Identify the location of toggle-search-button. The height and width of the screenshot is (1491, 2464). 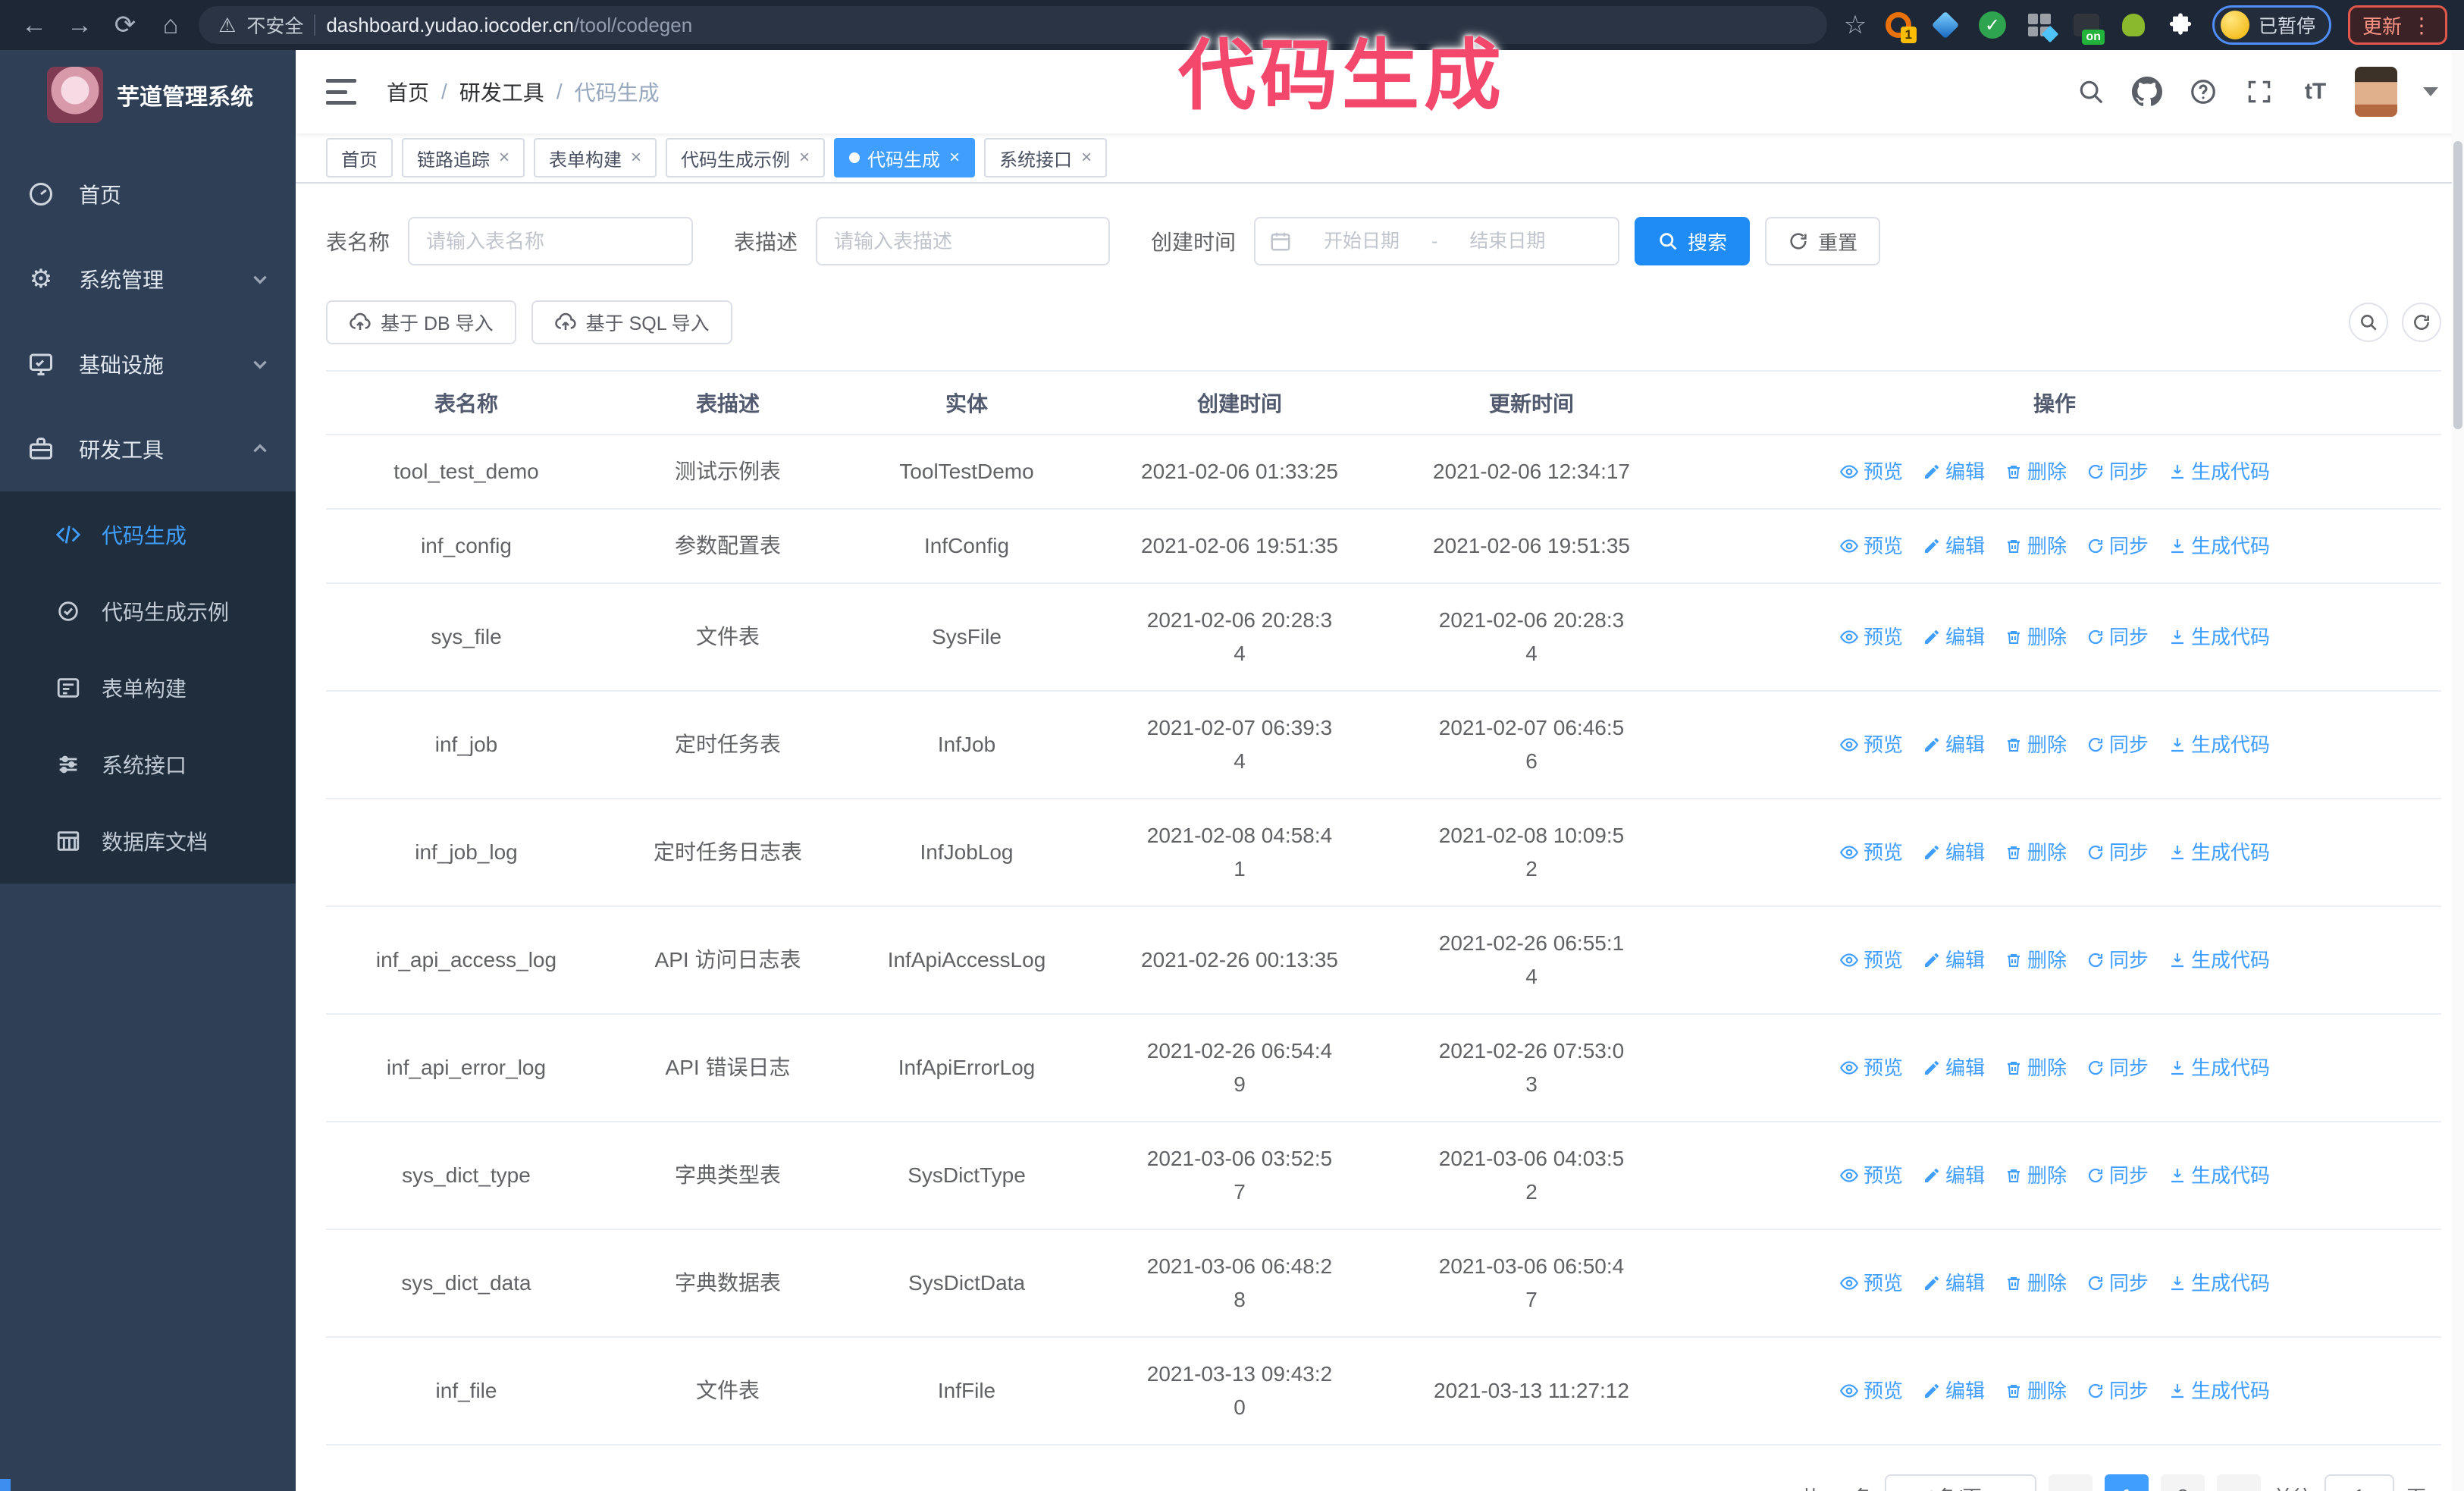
(2368, 322).